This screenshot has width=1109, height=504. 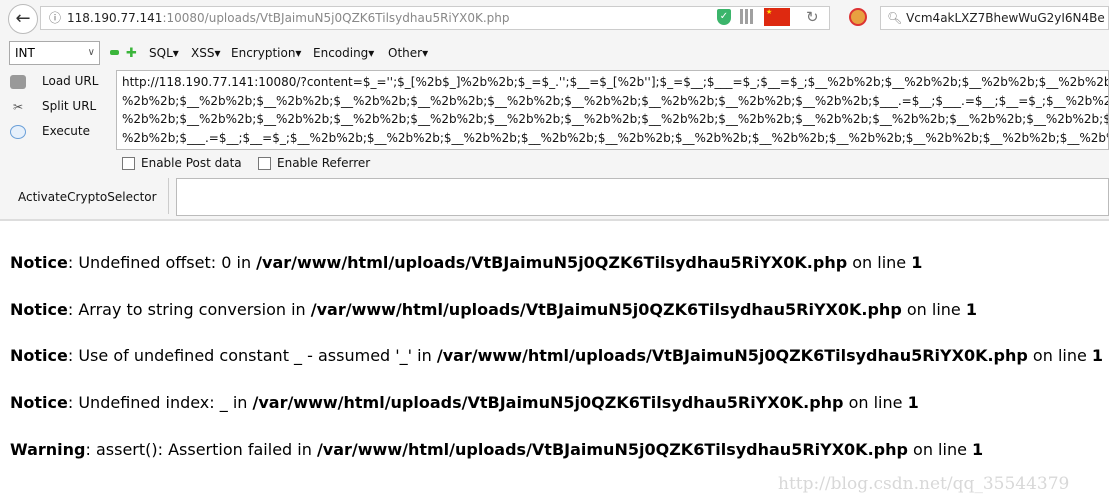 I want to click on message-text: : Array to string conversion in, so click(x=189, y=309).